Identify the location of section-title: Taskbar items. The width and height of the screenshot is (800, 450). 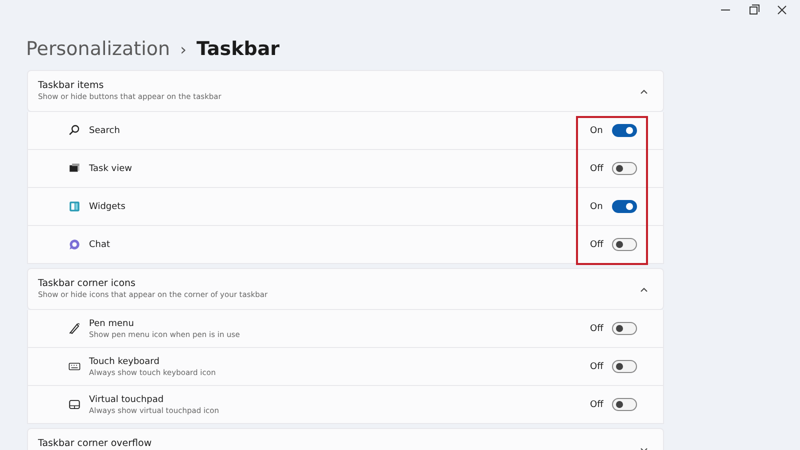
(71, 85).